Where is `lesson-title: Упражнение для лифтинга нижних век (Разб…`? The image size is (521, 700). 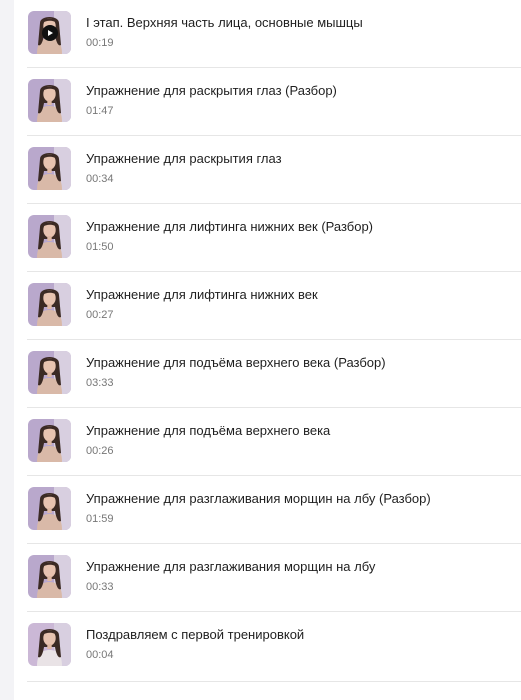 lesson-title: Упражнение для лифтинга нижних век (Разб… is located at coordinates (230, 226).